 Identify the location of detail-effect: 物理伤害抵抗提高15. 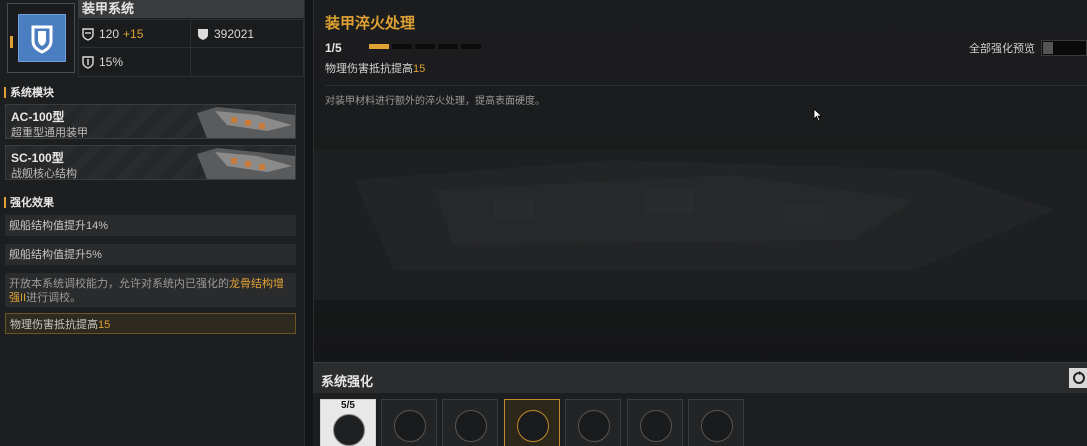
(375, 68).